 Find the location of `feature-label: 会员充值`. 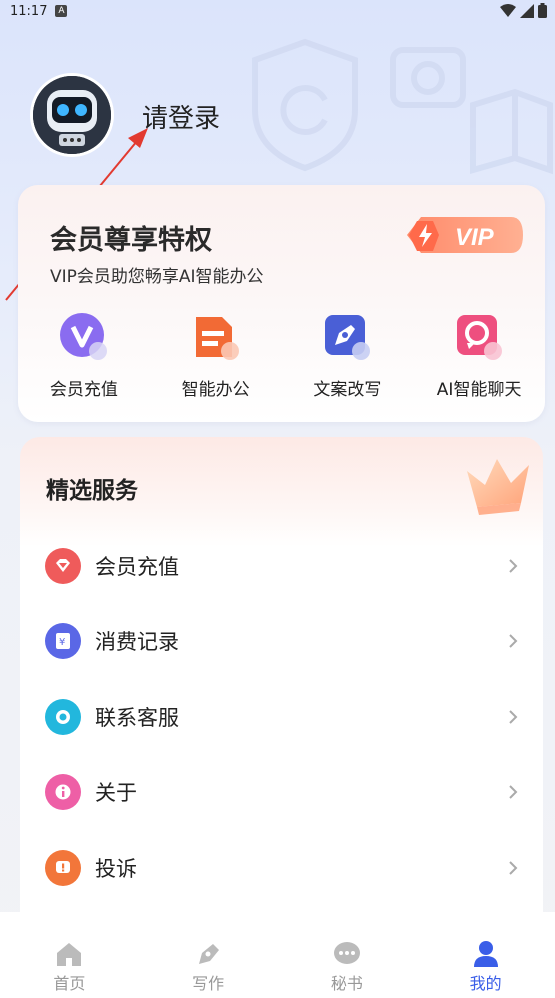

feature-label: 会员充值 is located at coordinates (83, 390).